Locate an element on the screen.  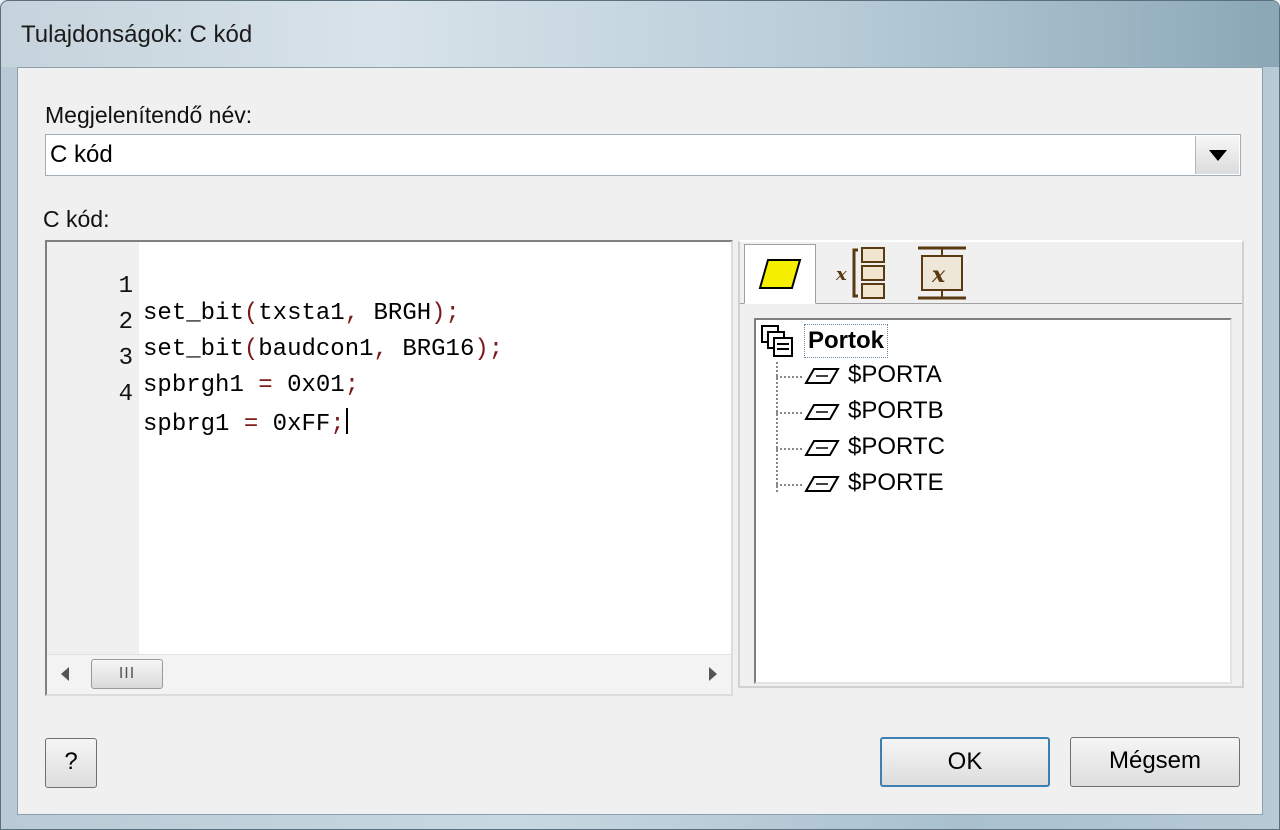
tree-item-label: $PORTB is located at coordinates (896, 411).